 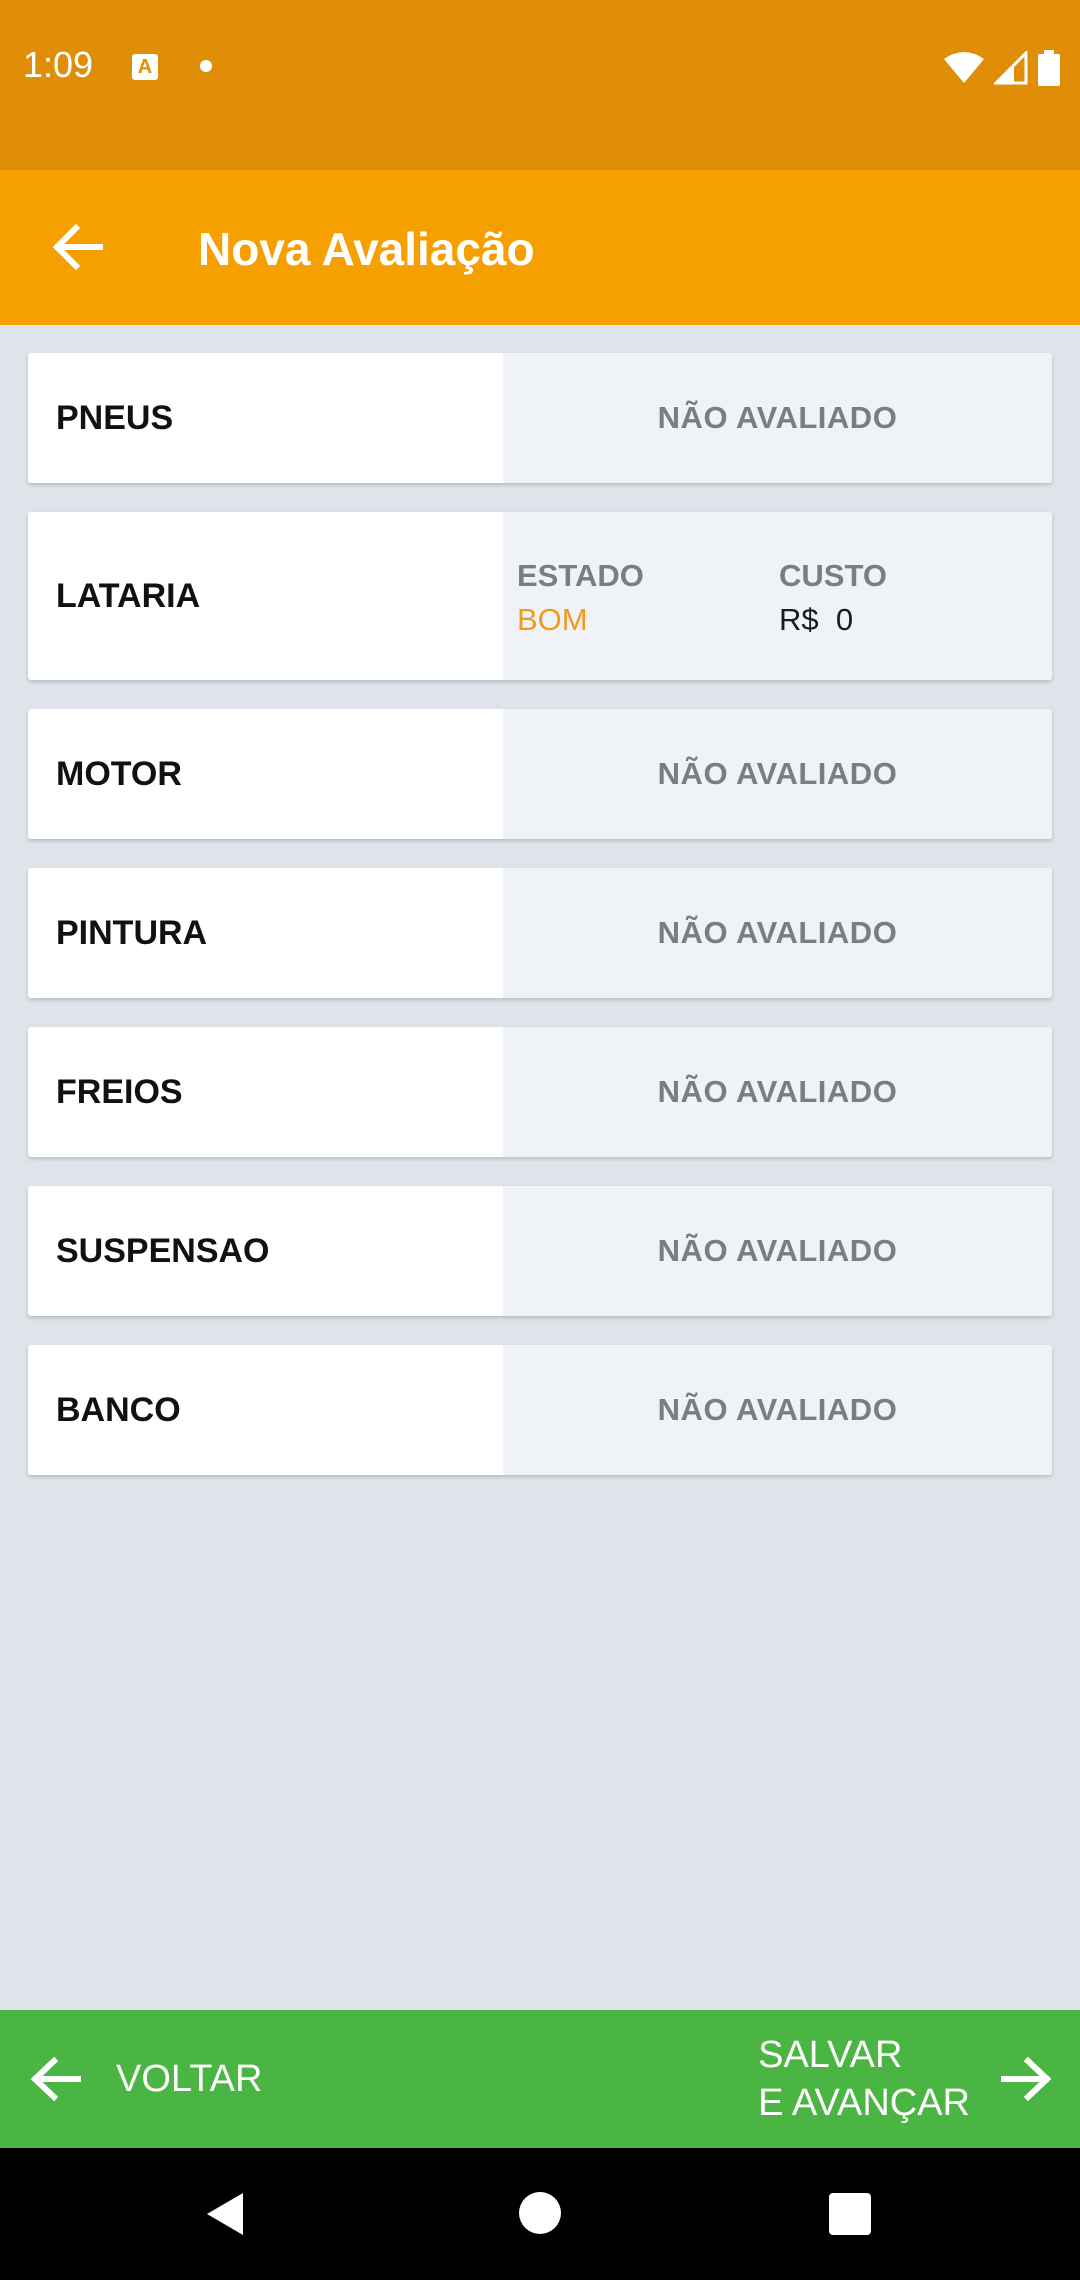 What do you see at coordinates (864, 2079) in the screenshot?
I see `salvar-label: SALVAR E AVANÇAR` at bounding box center [864, 2079].